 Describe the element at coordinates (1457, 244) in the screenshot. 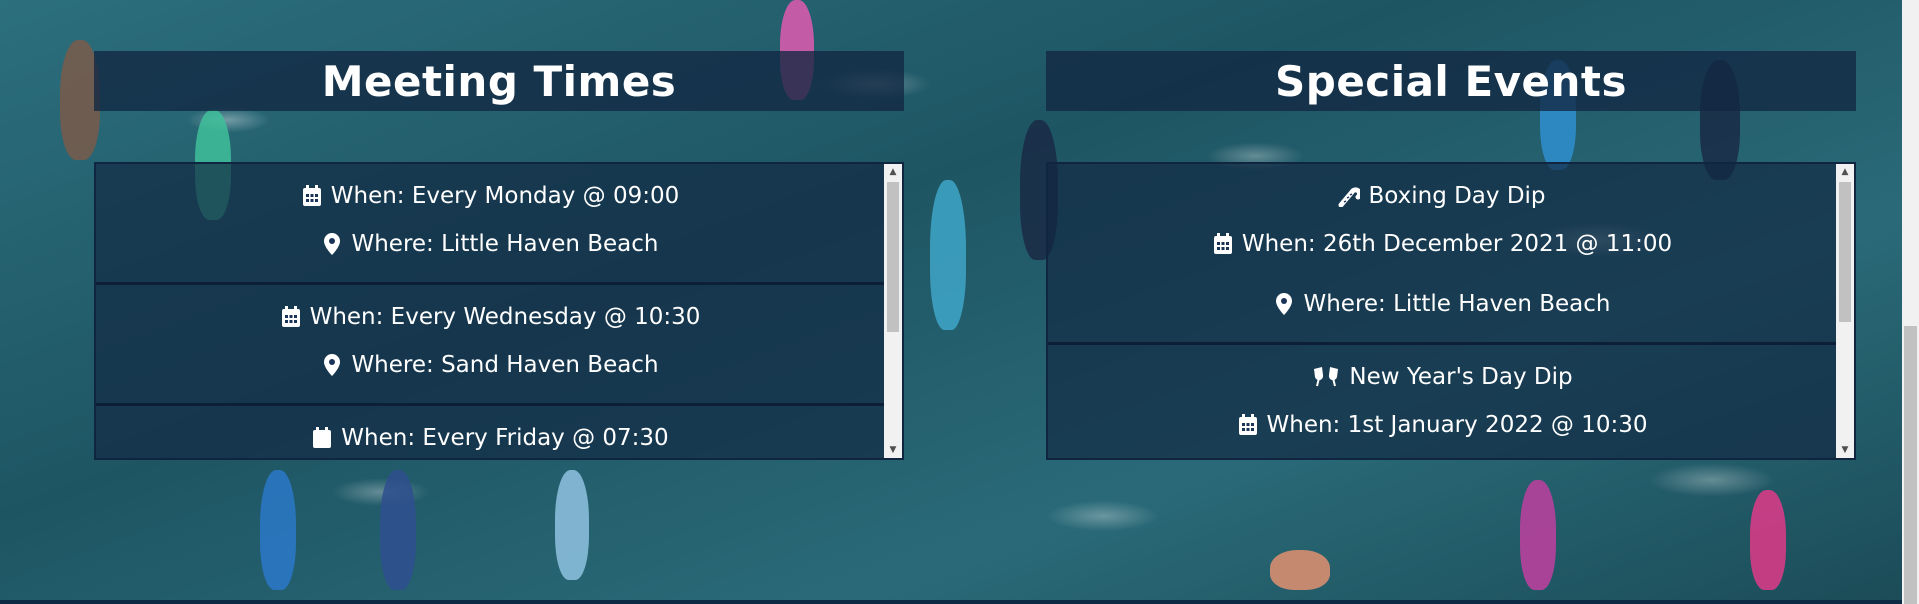

I see `event-when: When: 26th December 2021 @ 11:00` at that location.